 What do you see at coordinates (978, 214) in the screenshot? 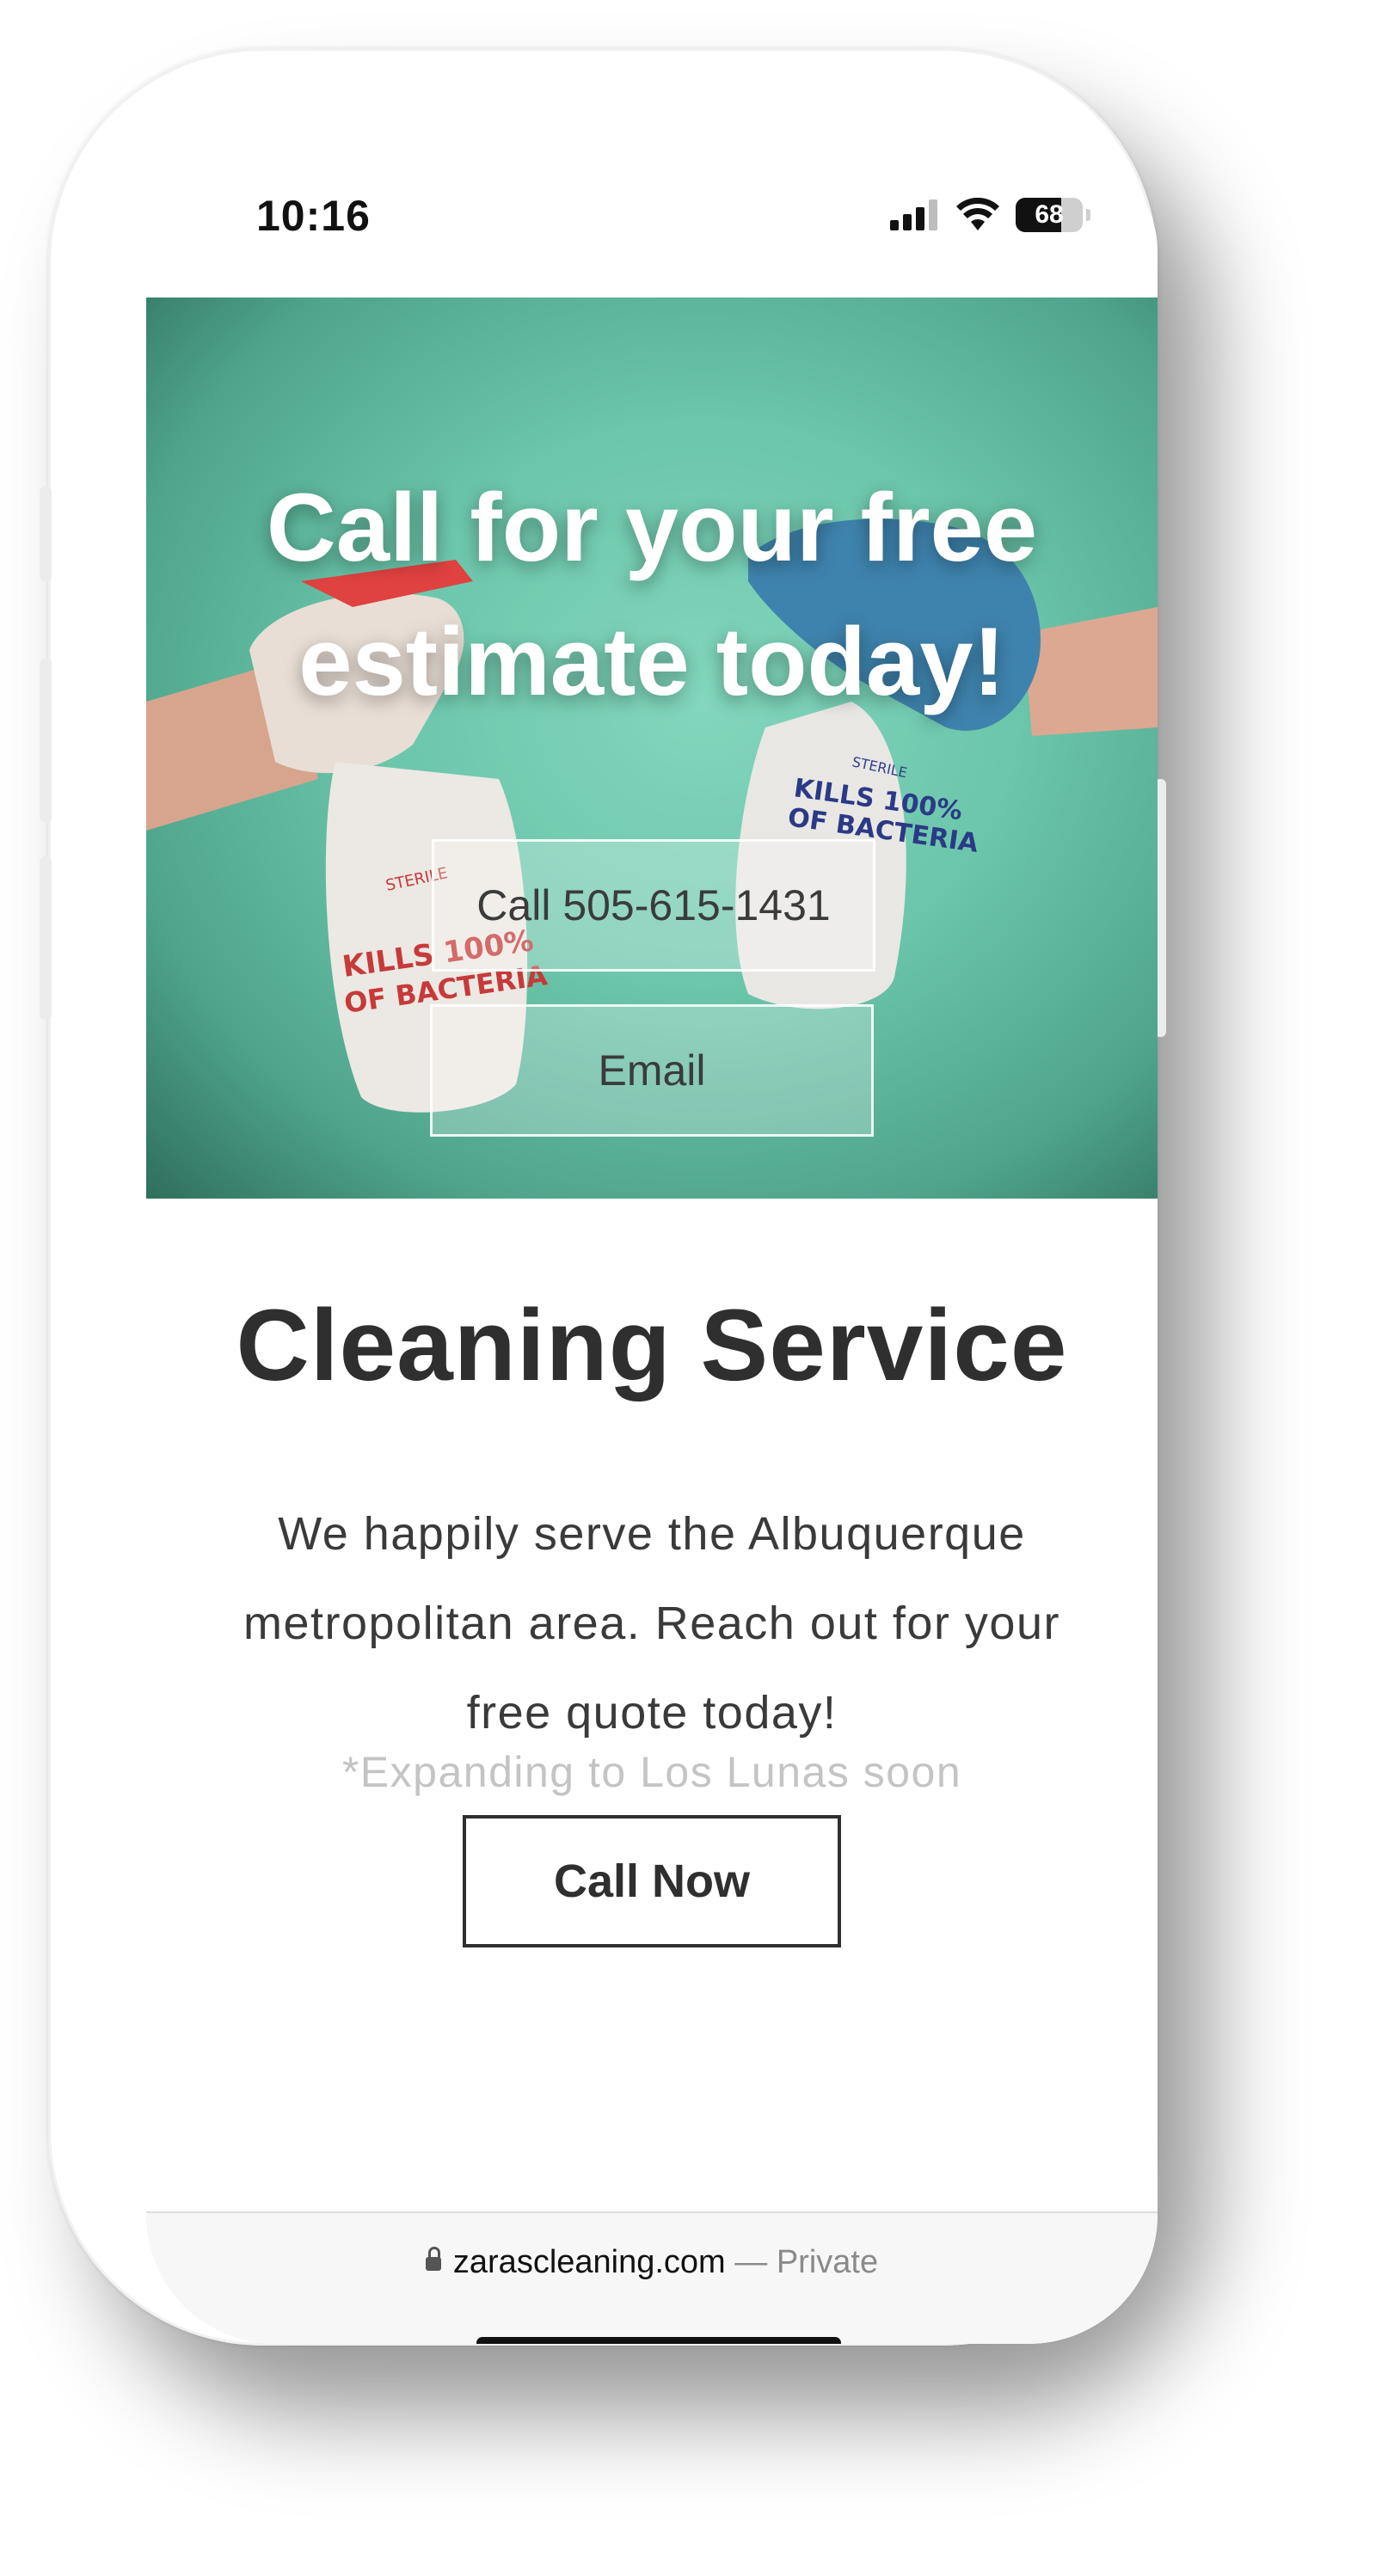
I see `wifi-icon` at bounding box center [978, 214].